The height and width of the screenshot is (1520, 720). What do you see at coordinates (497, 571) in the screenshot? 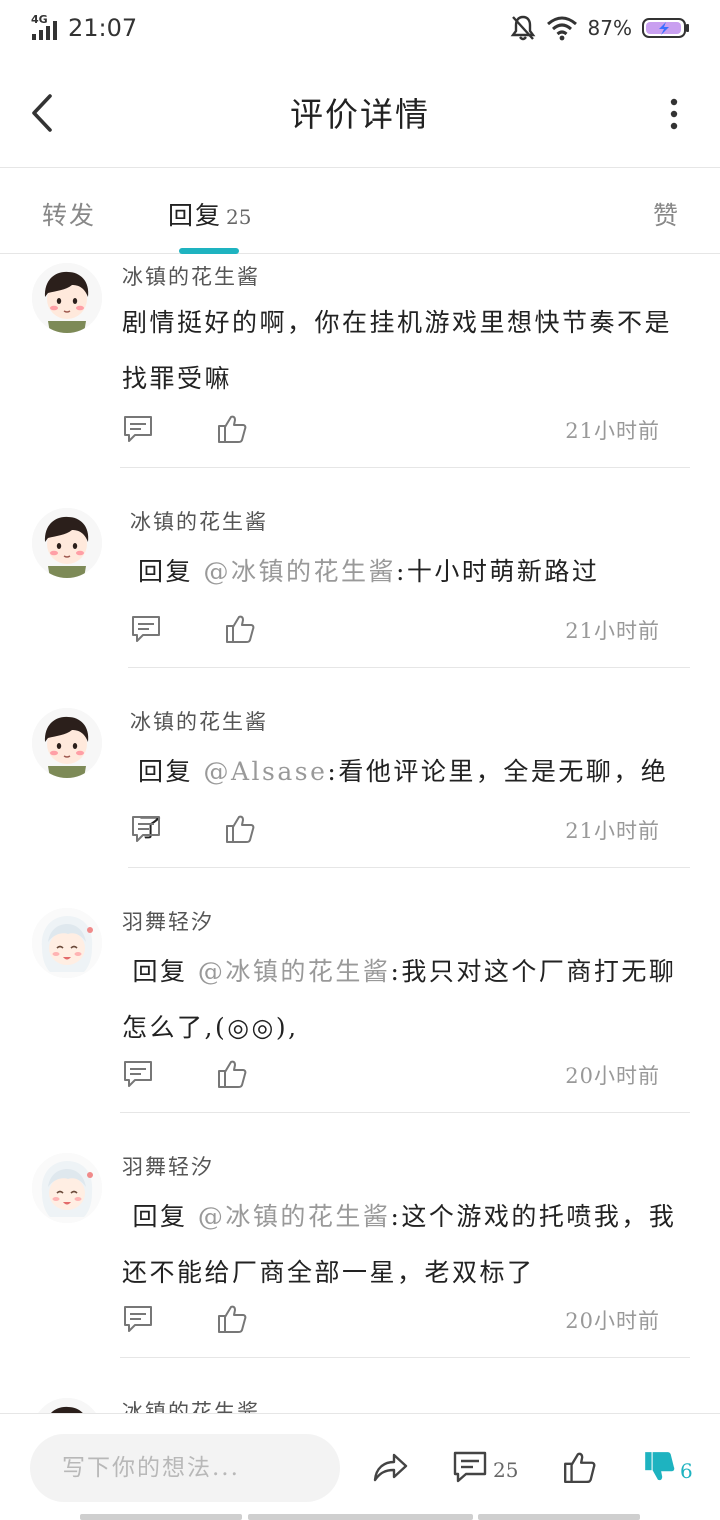
I see `comment-text-content: :十小时萌新路过` at bounding box center [497, 571].